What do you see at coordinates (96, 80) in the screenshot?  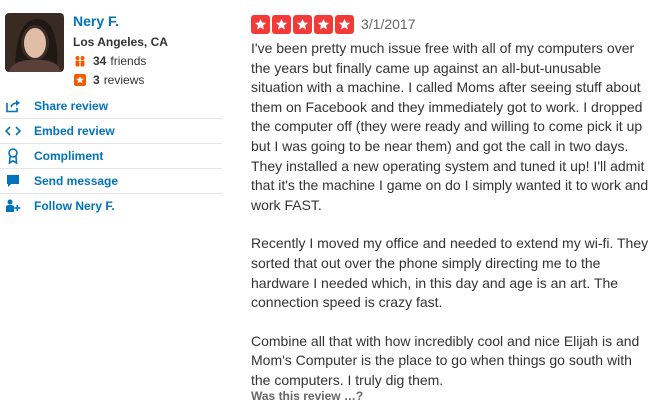 I see `reviews-count: 3` at bounding box center [96, 80].